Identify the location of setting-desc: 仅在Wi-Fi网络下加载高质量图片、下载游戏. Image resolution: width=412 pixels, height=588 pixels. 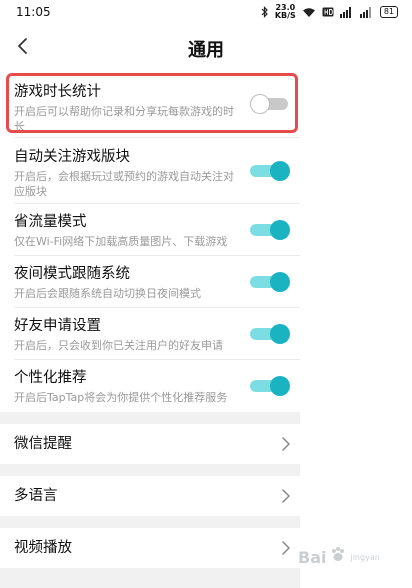
(121, 241).